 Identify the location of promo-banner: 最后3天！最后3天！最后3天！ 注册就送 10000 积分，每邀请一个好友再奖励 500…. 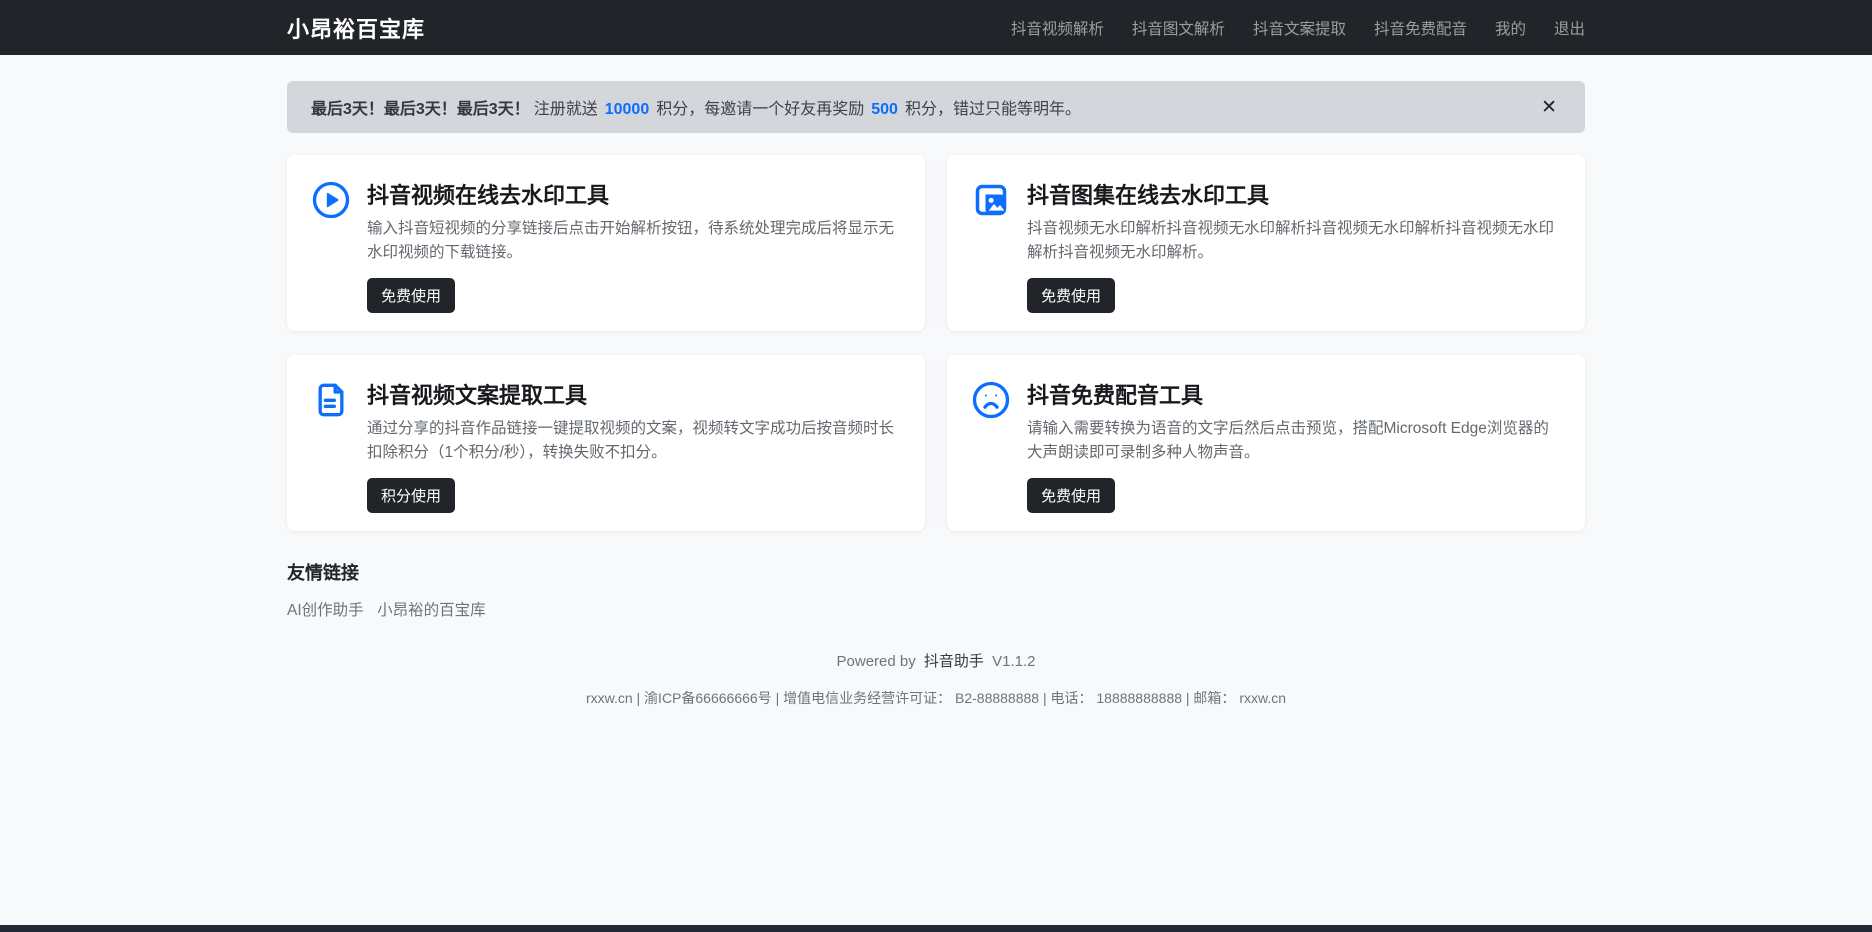
(936, 107).